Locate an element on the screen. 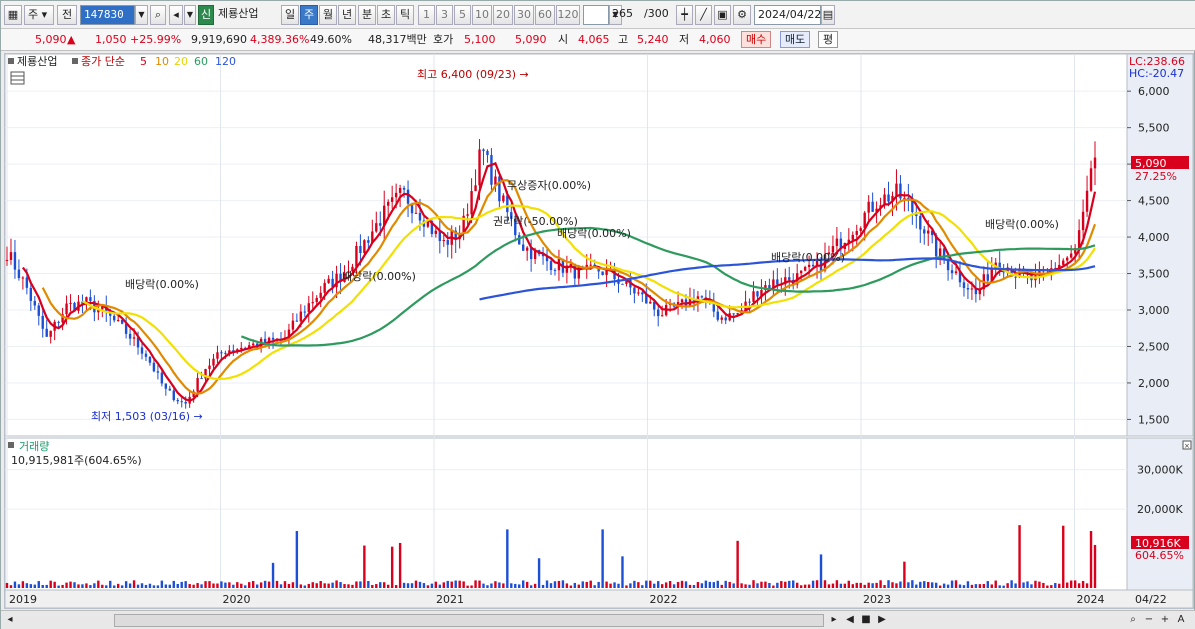 This screenshot has width=1195, height=629. interval-60-button: 60 is located at coordinates (545, 15).